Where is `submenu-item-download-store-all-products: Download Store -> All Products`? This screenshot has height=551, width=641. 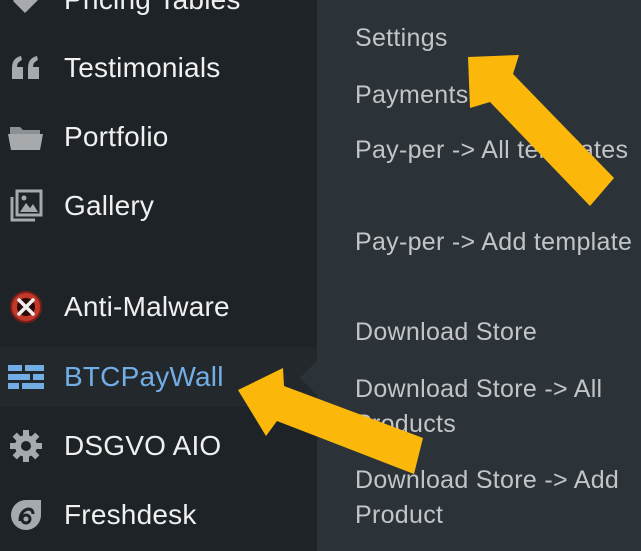 submenu-item-download-store-all-products: Download Store -> All Products is located at coordinates (495, 407).